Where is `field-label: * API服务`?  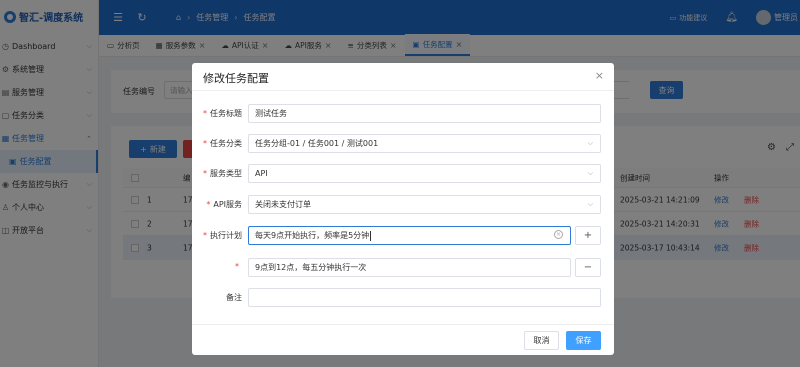
field-label: * API服务 is located at coordinates (224, 204).